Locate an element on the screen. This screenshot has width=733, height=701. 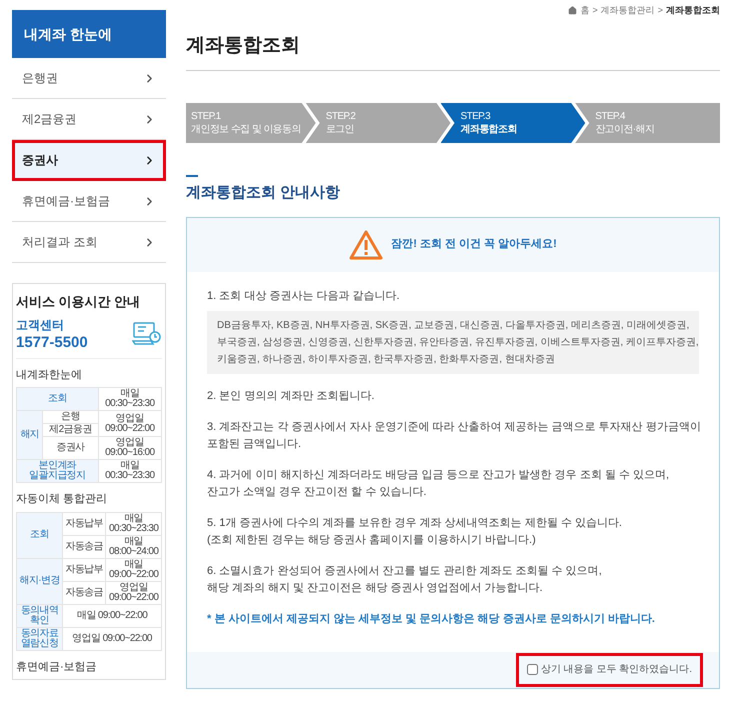
notice-text: 6. 소멸시효가 완성되어 증권사에서 잔고를 별도 관리한 계좌도 조회될 수 있으며, 해당 계좌의 해지 및 잔고이전은 해당 증권사 영업점에서 가능합니다. is located at coordinates (405, 580).